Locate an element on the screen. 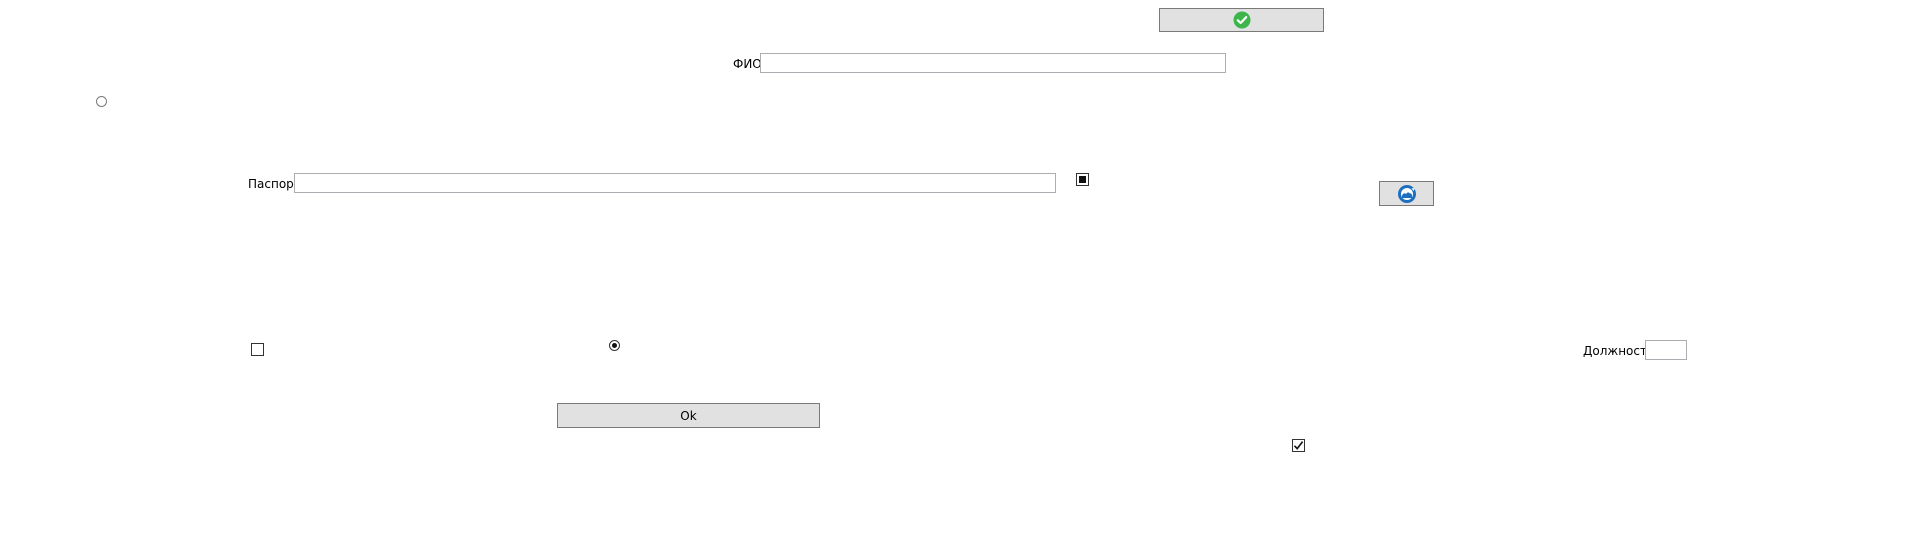  passport-label: Паспорт is located at coordinates (274, 184).